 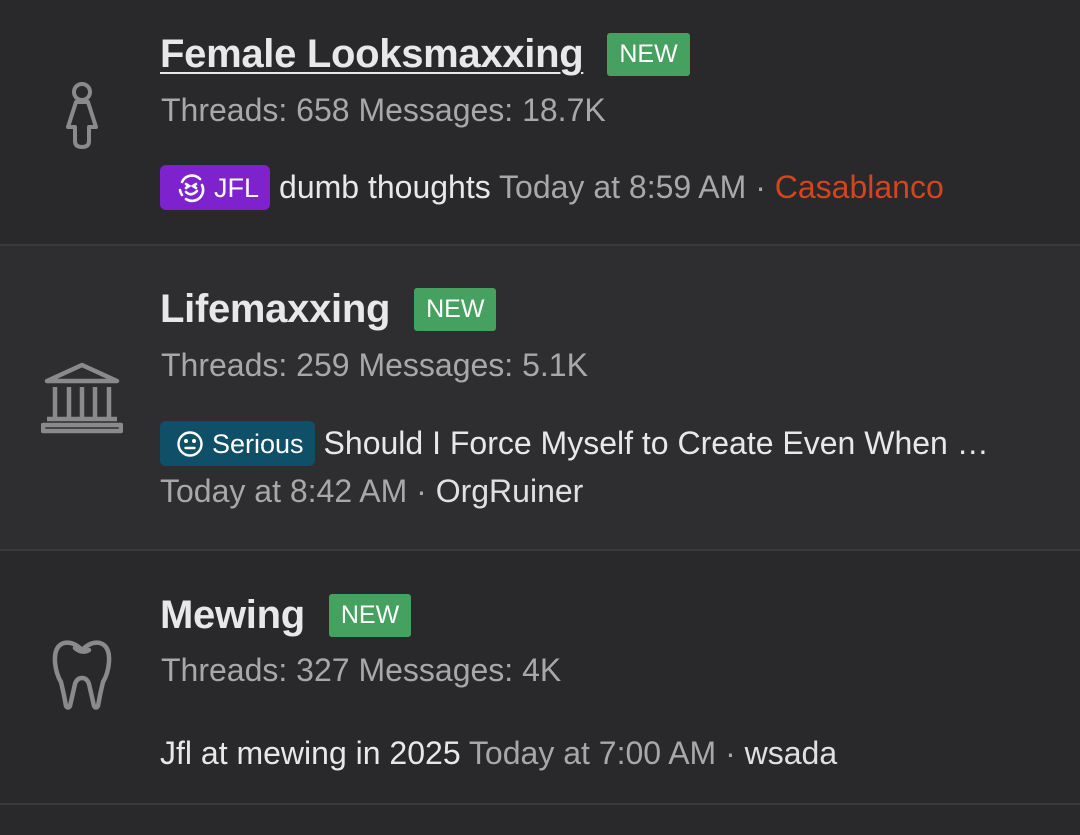 What do you see at coordinates (622, 187) in the screenshot?
I see `latest-thread-time: Today at 8:59 AM` at bounding box center [622, 187].